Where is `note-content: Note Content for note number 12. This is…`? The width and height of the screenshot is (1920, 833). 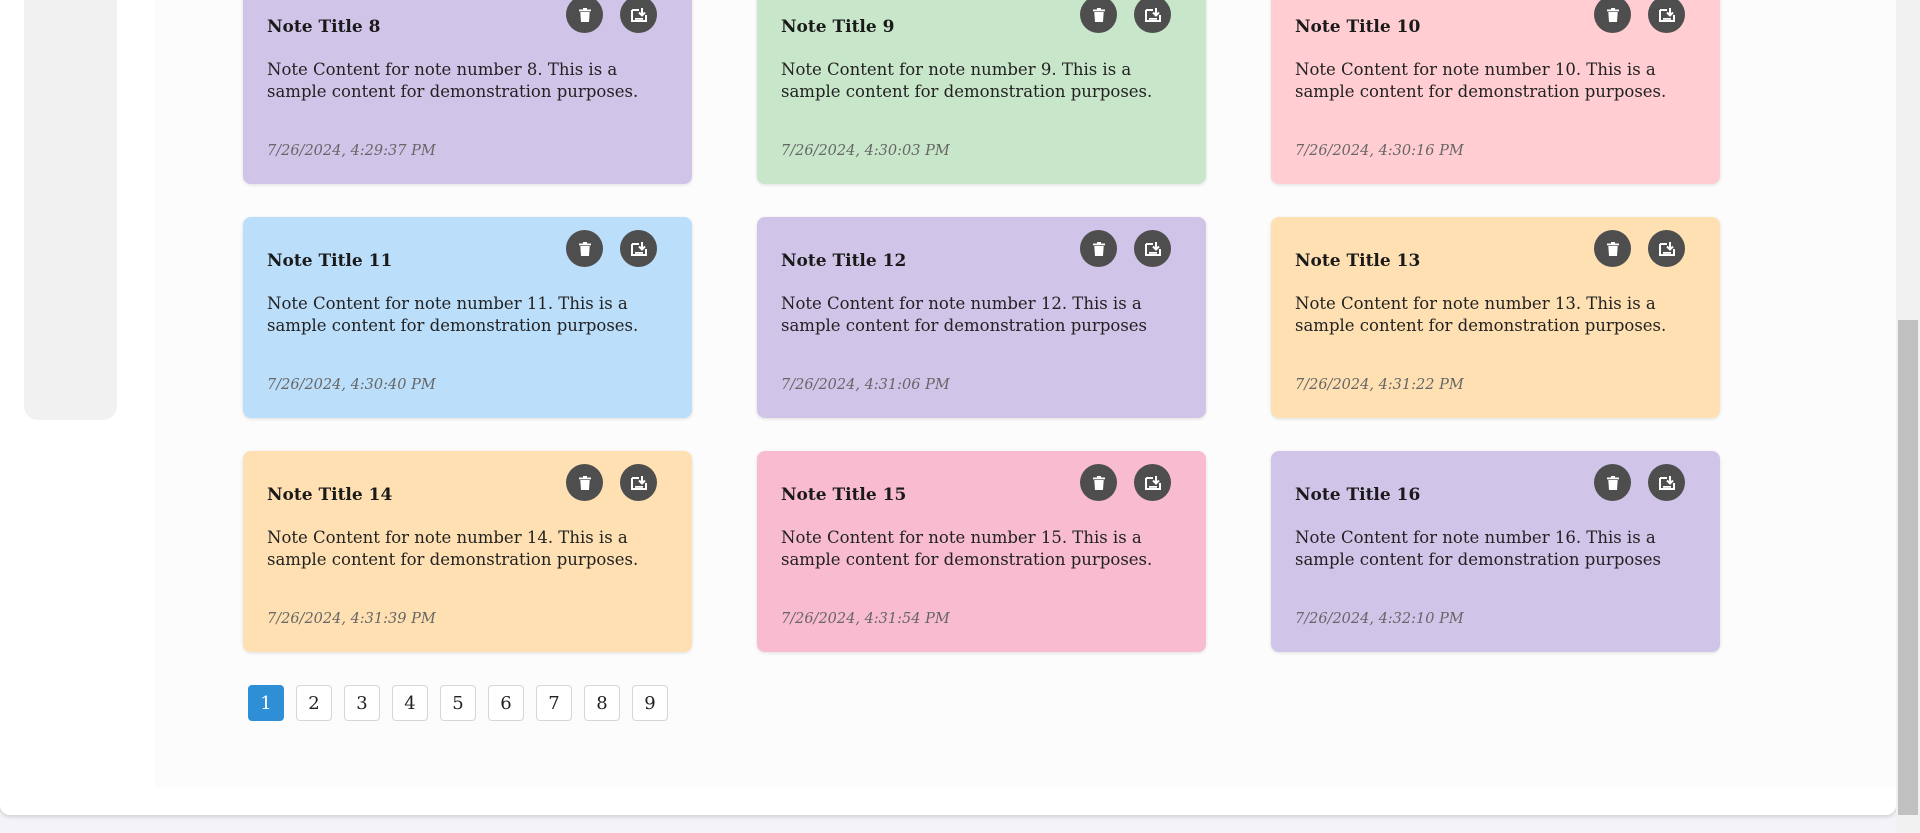 note-content: Note Content for note number 12. This is… is located at coordinates (964, 314).